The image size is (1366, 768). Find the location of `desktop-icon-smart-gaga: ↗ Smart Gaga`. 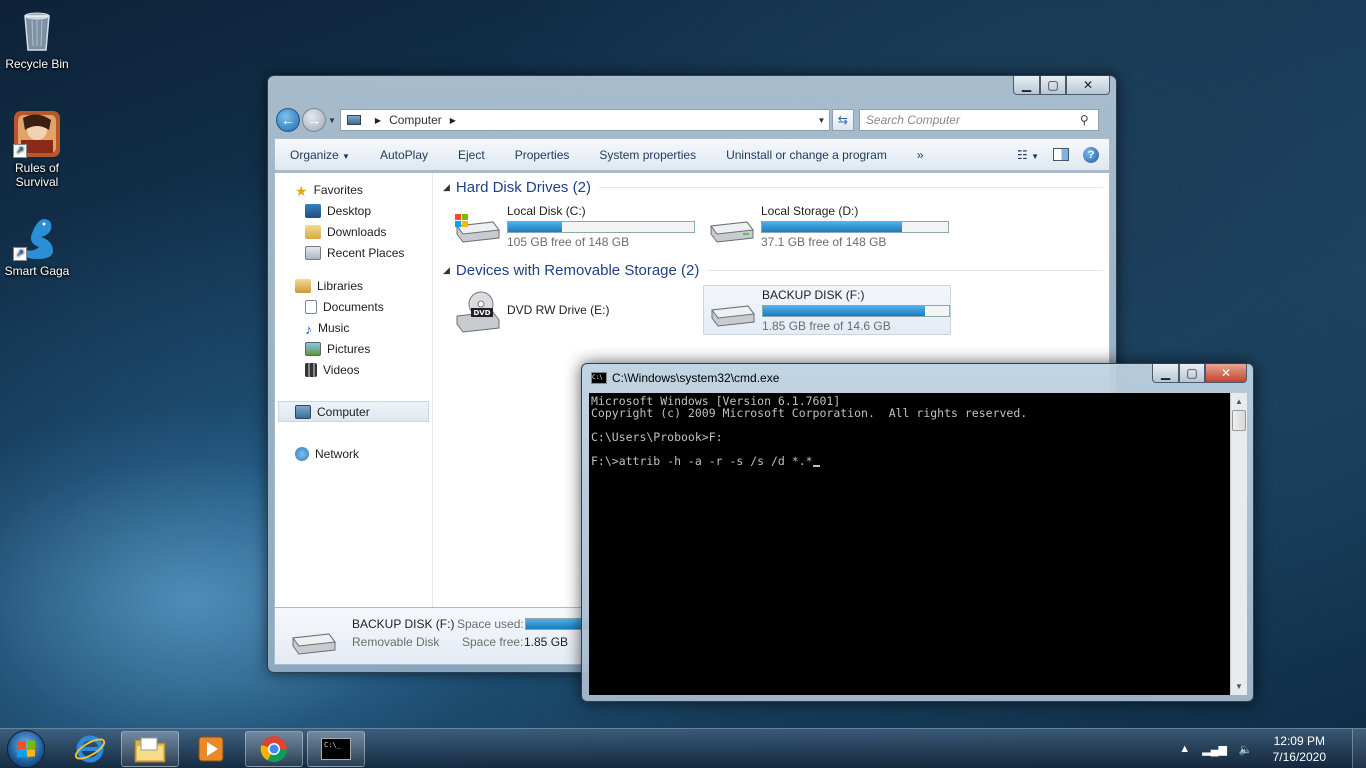

desktop-icon-smart-gaga: ↗ Smart Gaga is located at coordinates (37, 245).